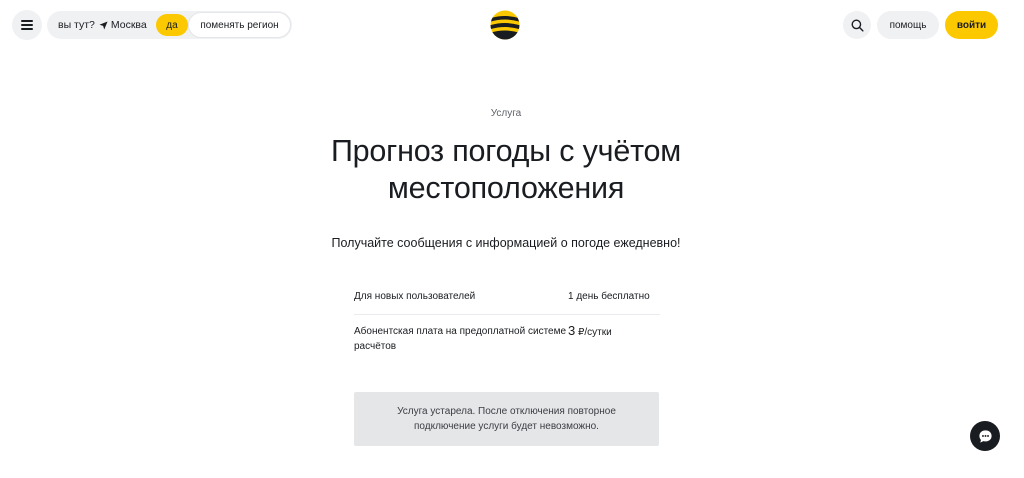  I want to click on menu-button, so click(27, 25).